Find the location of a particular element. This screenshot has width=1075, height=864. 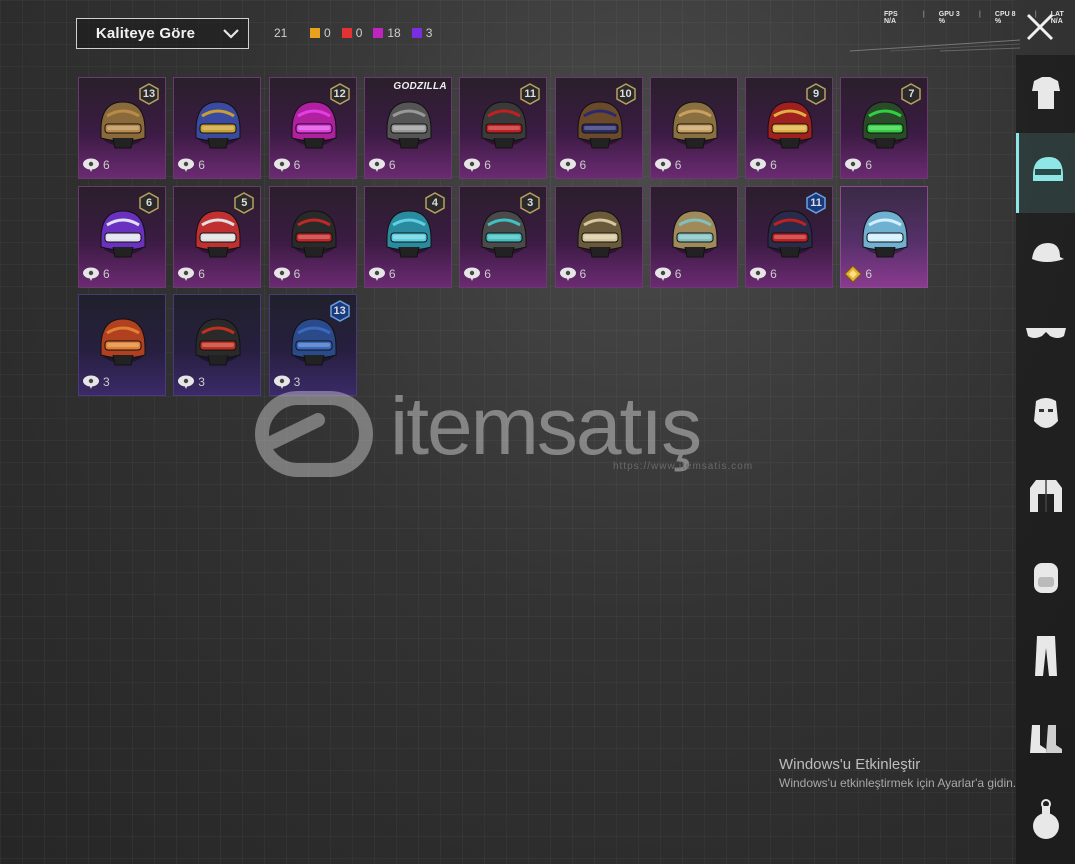

helmet-item: 66 is located at coordinates (122, 236).